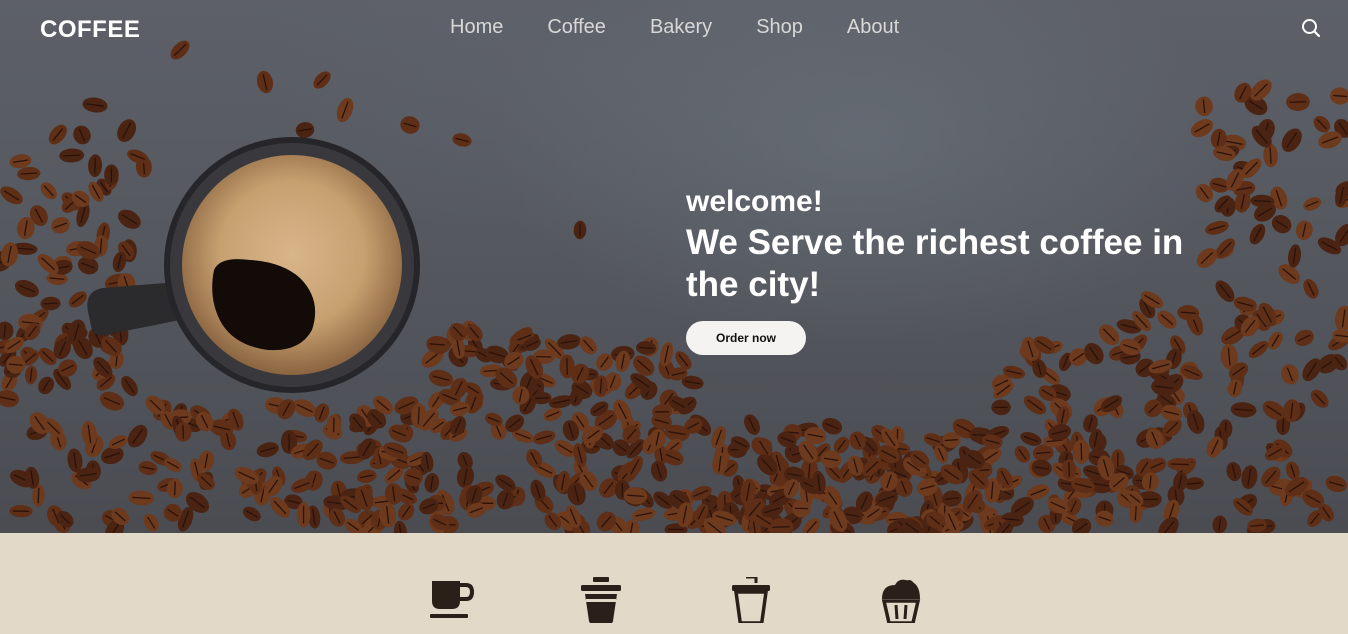 The height and width of the screenshot is (634, 1348). Describe the element at coordinates (779, 27) in the screenshot. I see `nav-item-shop: Shop` at that location.